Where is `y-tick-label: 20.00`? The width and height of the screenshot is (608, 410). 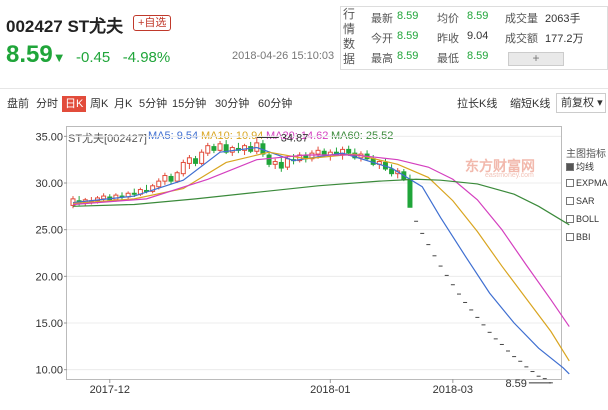 y-tick-label: 20.00 is located at coordinates (49, 277).